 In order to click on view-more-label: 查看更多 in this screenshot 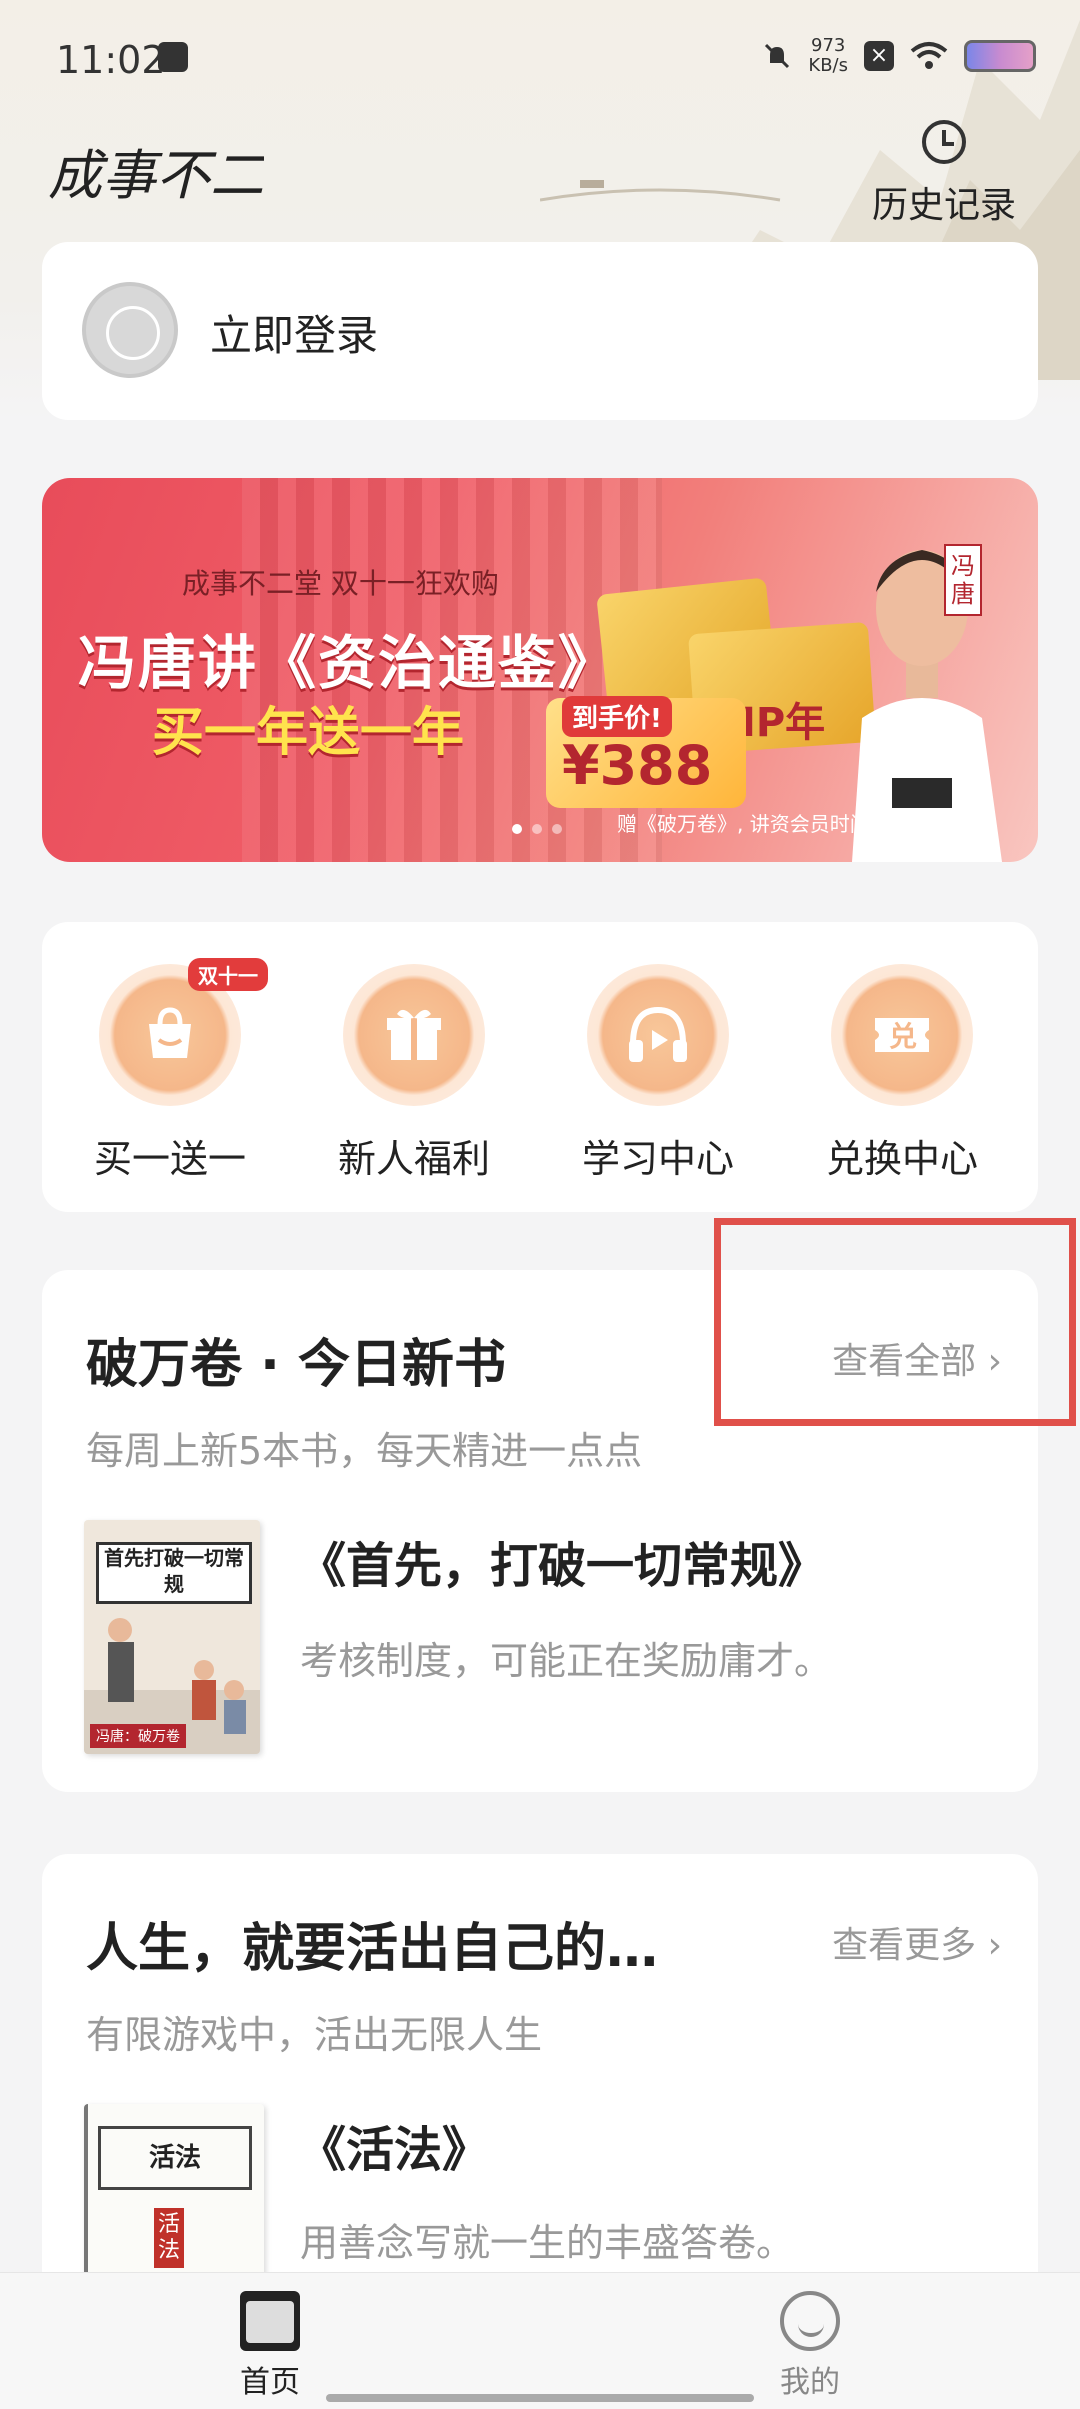, I will do `click(904, 1945)`.